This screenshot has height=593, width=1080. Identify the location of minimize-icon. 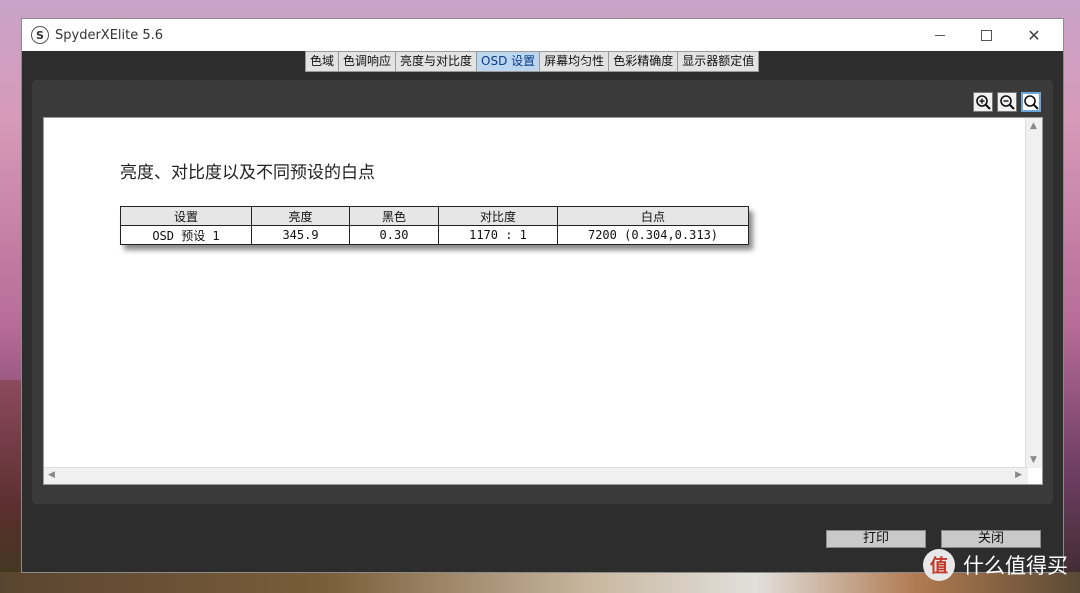
(940, 35).